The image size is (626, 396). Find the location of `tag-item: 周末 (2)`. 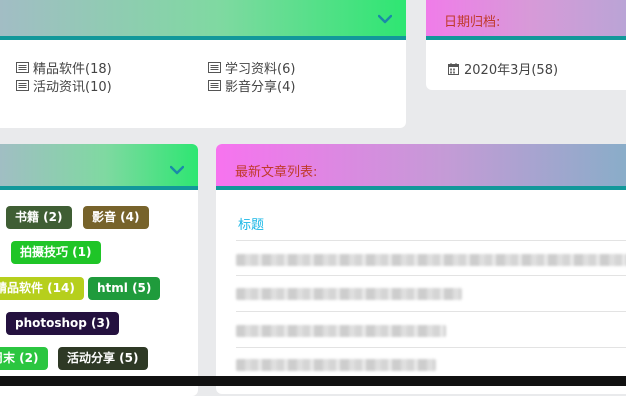

tag-item: 周末 (2) is located at coordinates (24, 358).